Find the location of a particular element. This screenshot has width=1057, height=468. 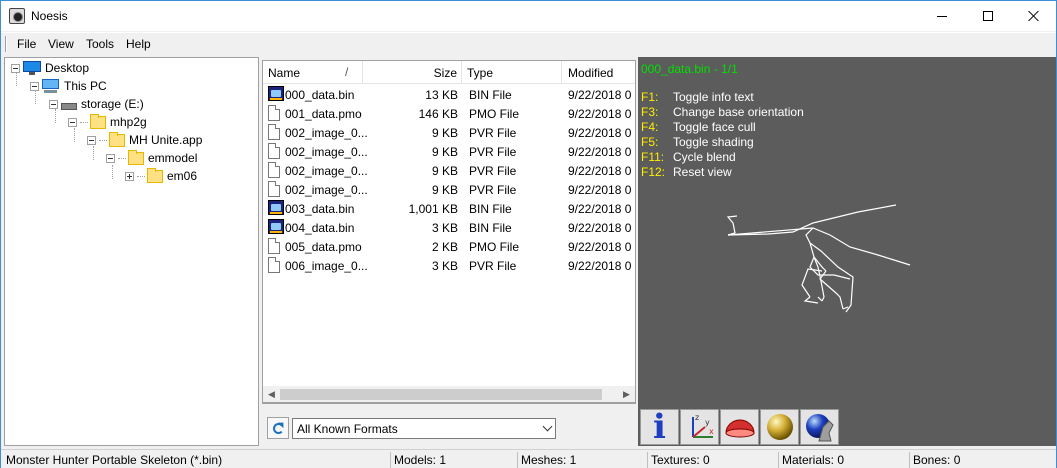

tree-item-label: emmodel is located at coordinates (173, 158).